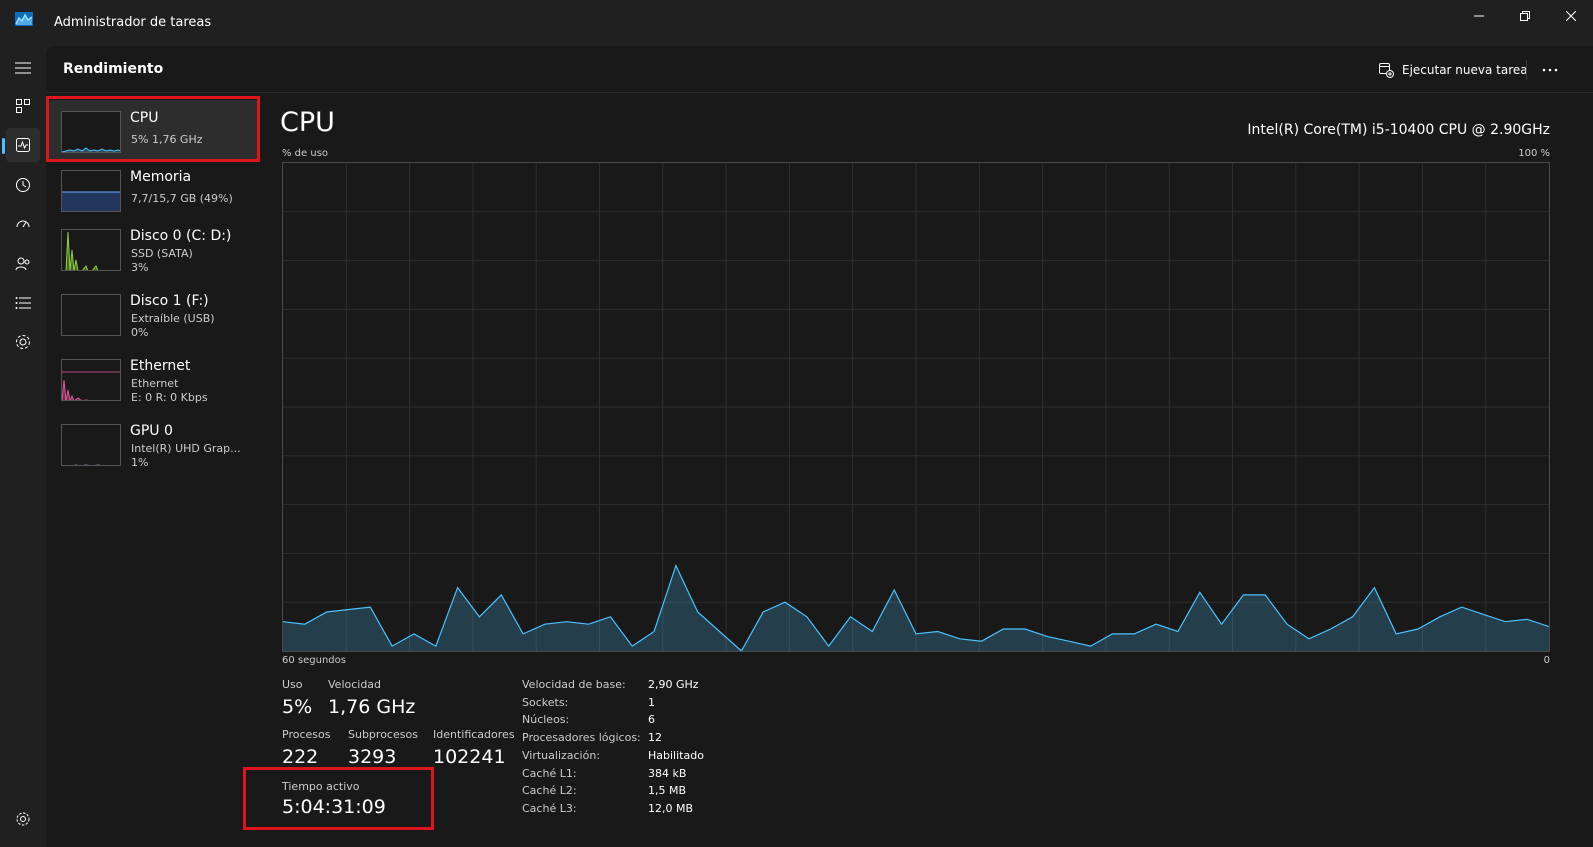 The image size is (1593, 847). I want to click on device-memory: Memoria 7,7/15,7 GB (49%), so click(153, 190).